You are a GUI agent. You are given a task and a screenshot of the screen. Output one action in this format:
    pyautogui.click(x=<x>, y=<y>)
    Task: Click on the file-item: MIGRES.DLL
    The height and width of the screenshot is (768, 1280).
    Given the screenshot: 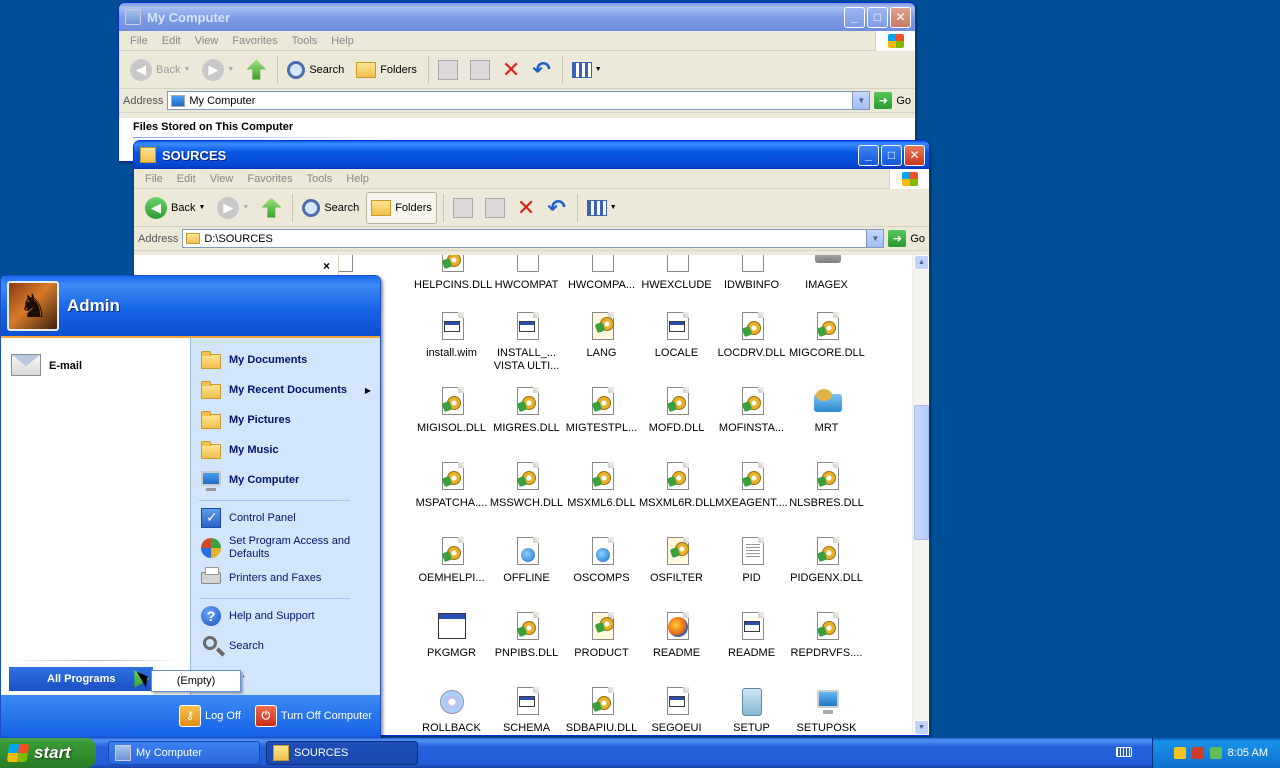 What is the action you would take?
    pyautogui.click(x=526, y=410)
    